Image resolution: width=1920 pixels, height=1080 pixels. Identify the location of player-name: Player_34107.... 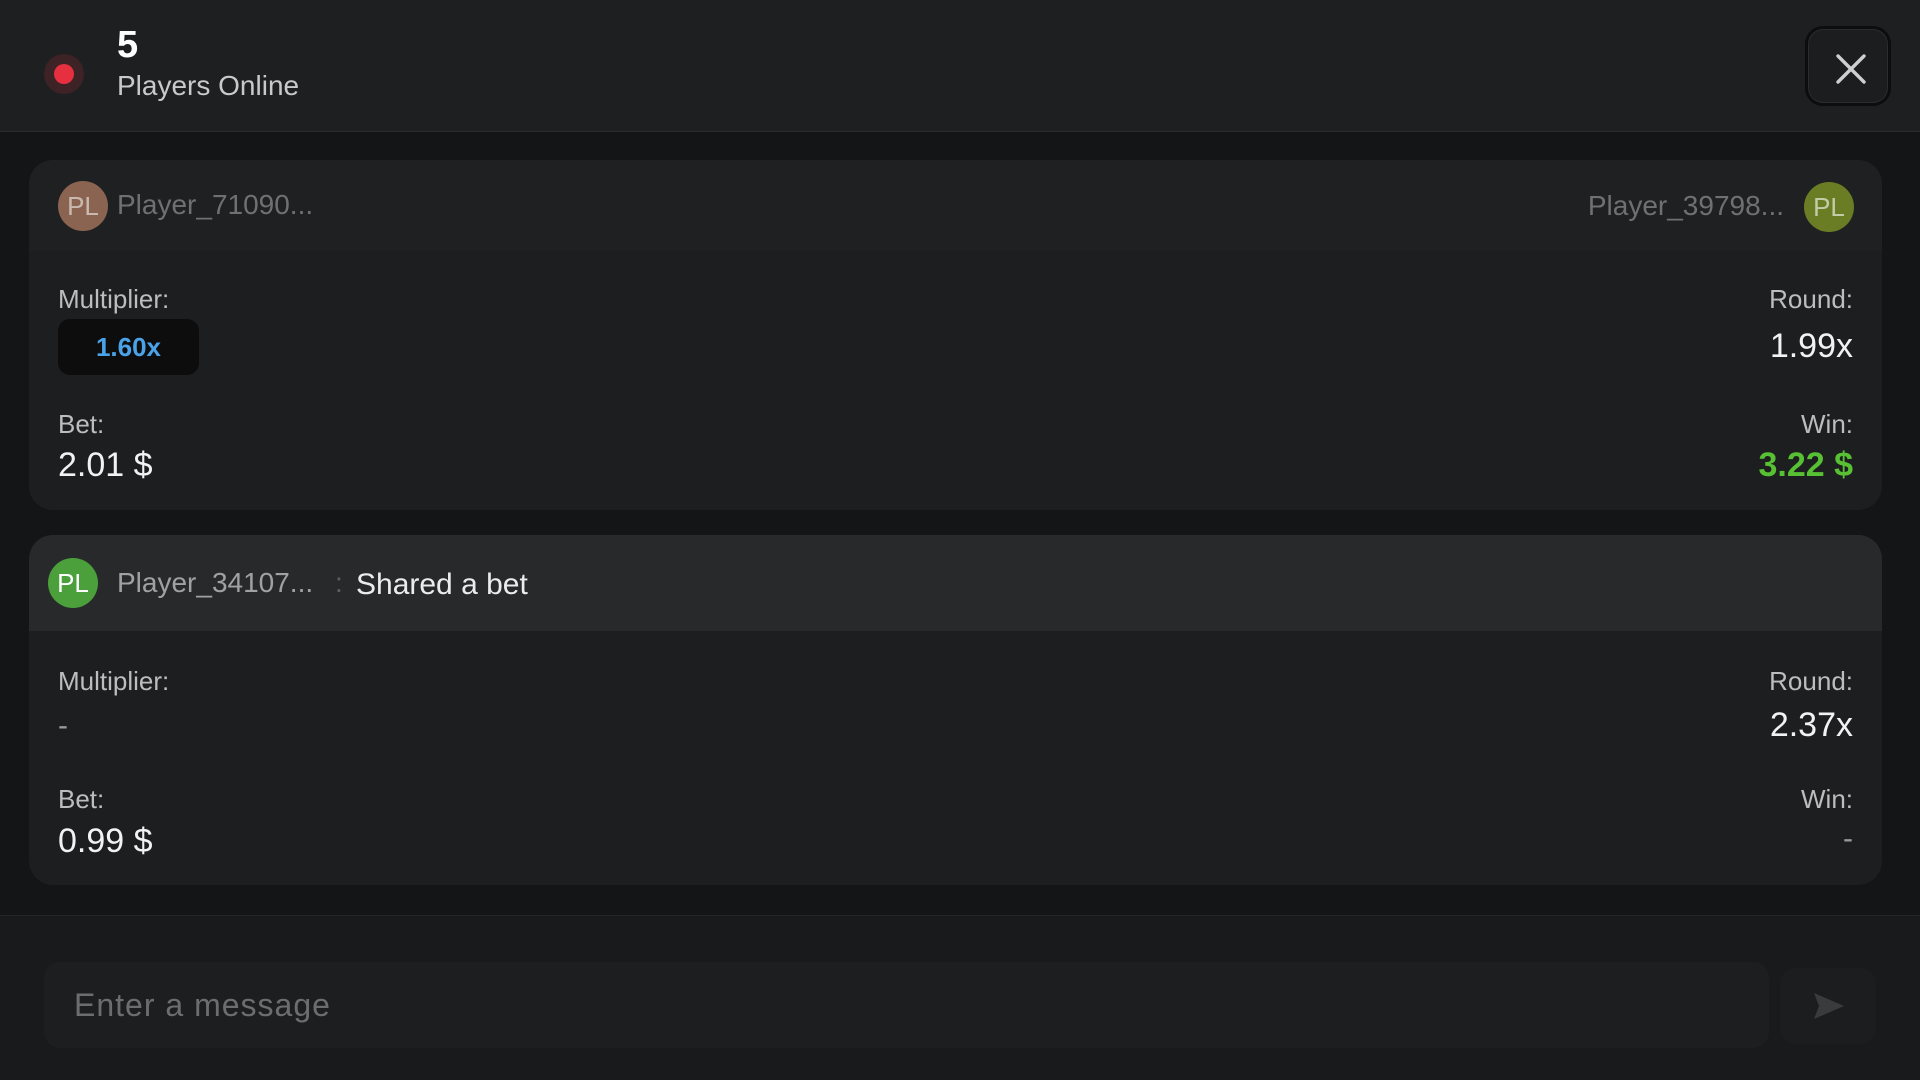
(215, 583).